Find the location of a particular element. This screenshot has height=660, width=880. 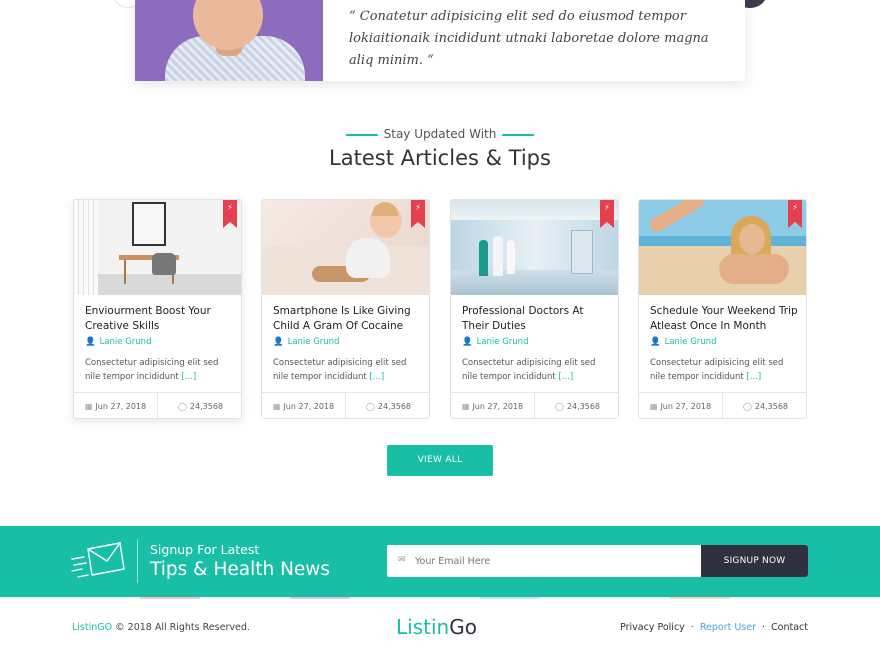

kicker-line-left is located at coordinates (361, 134).